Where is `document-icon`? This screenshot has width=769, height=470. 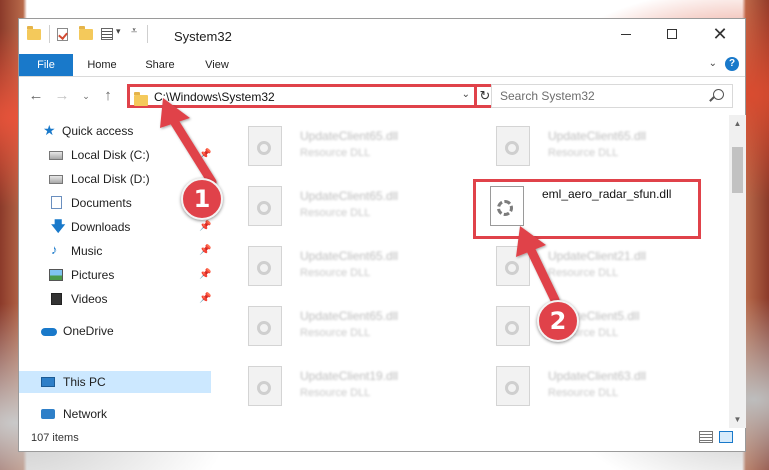 document-icon is located at coordinates (56, 202).